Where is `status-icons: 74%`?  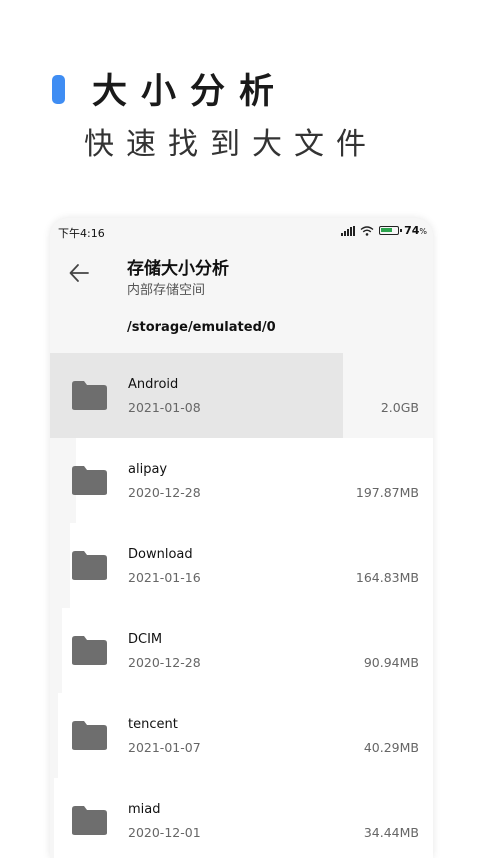 status-icons: 74% is located at coordinates (384, 230).